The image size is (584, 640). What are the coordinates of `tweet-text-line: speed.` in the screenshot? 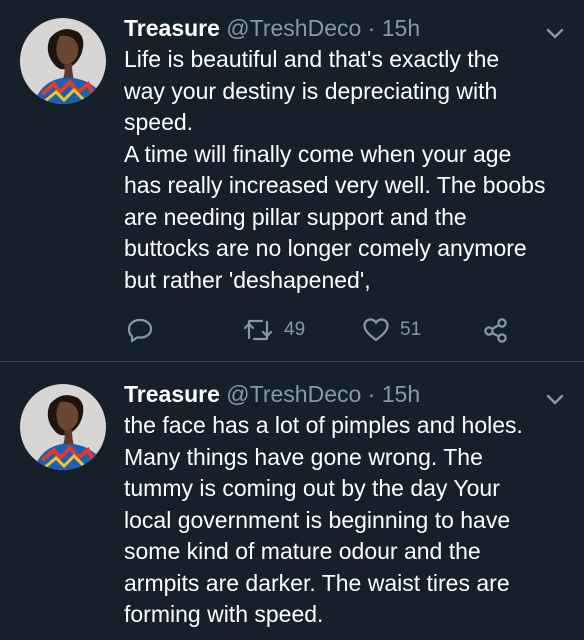 It's located at (159, 122).